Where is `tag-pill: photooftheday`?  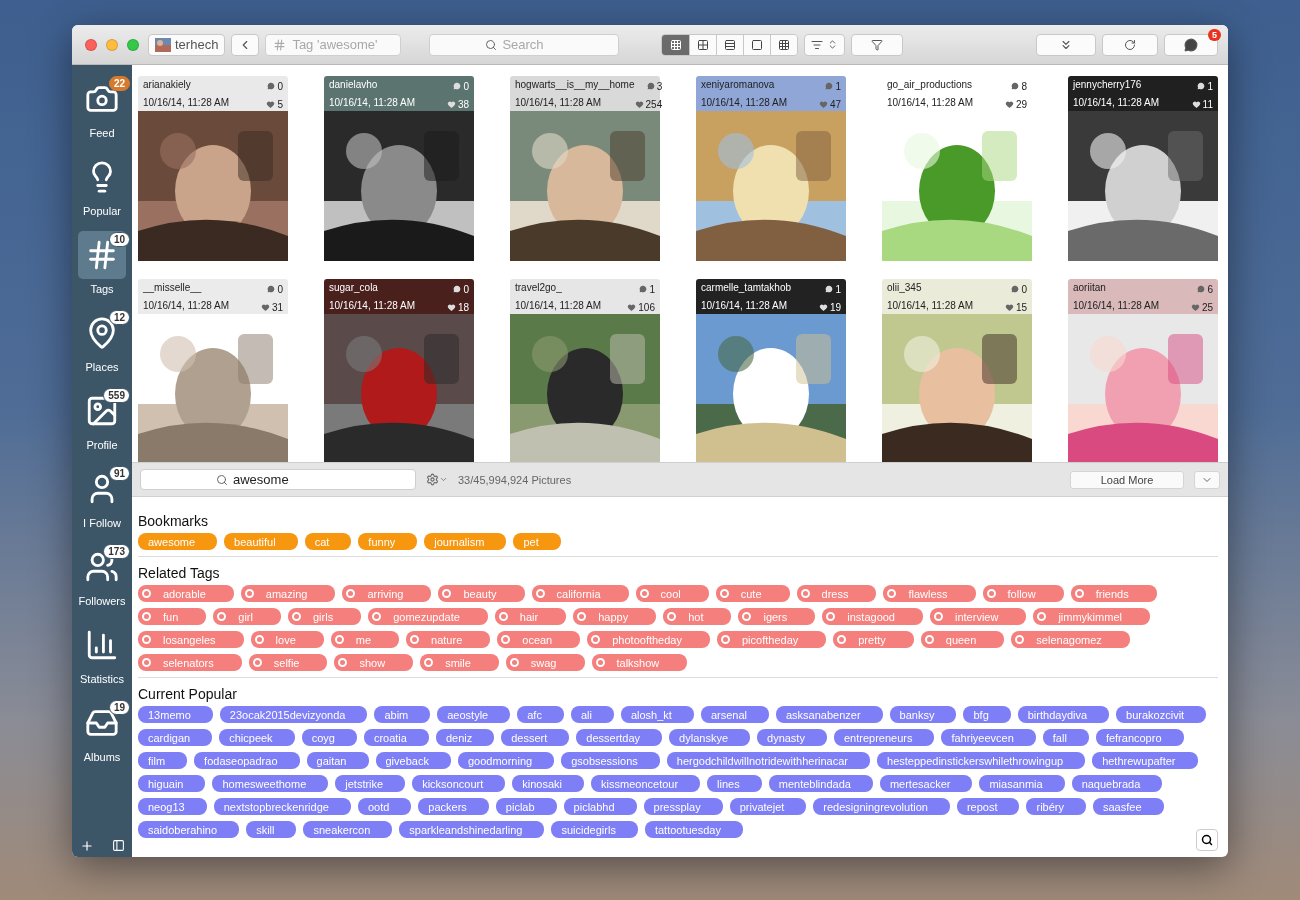 tag-pill: photooftheday is located at coordinates (648, 639).